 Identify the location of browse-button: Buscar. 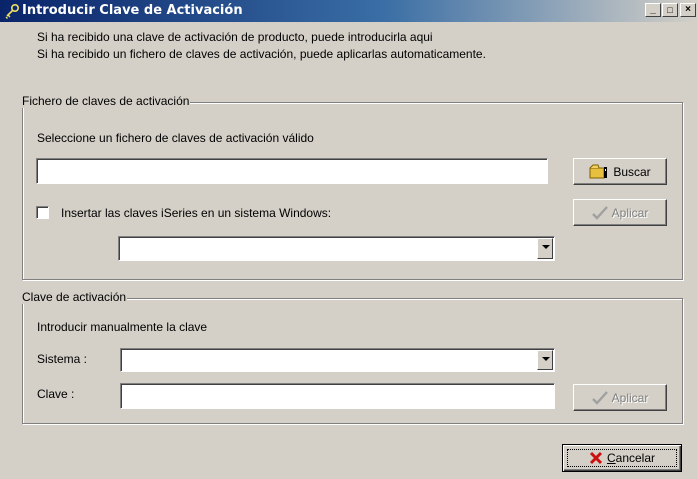
(620, 171).